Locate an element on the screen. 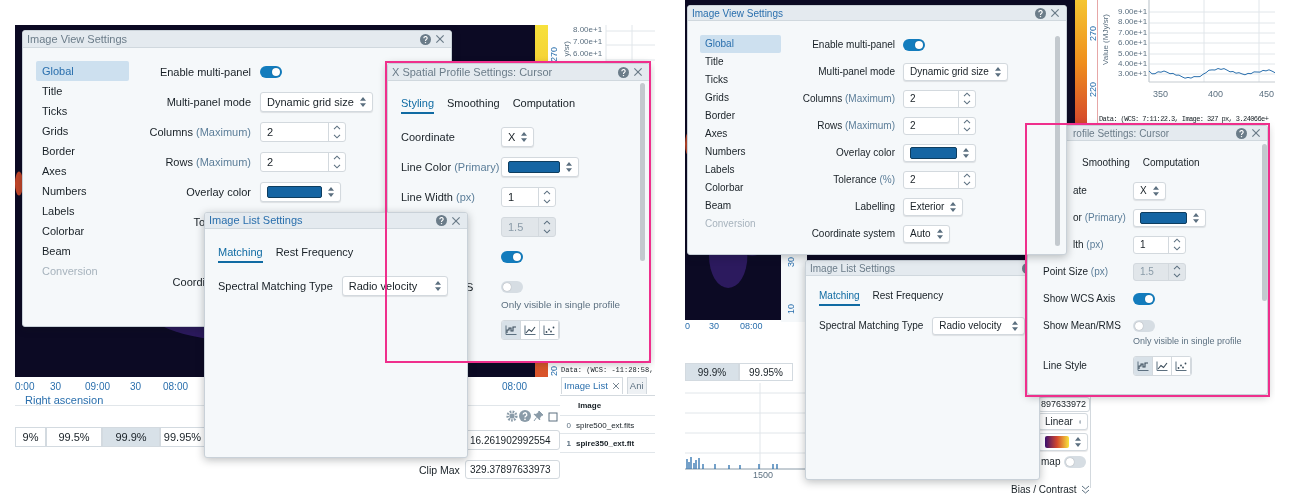  percentile-button: 9% is located at coordinates (30, 437).